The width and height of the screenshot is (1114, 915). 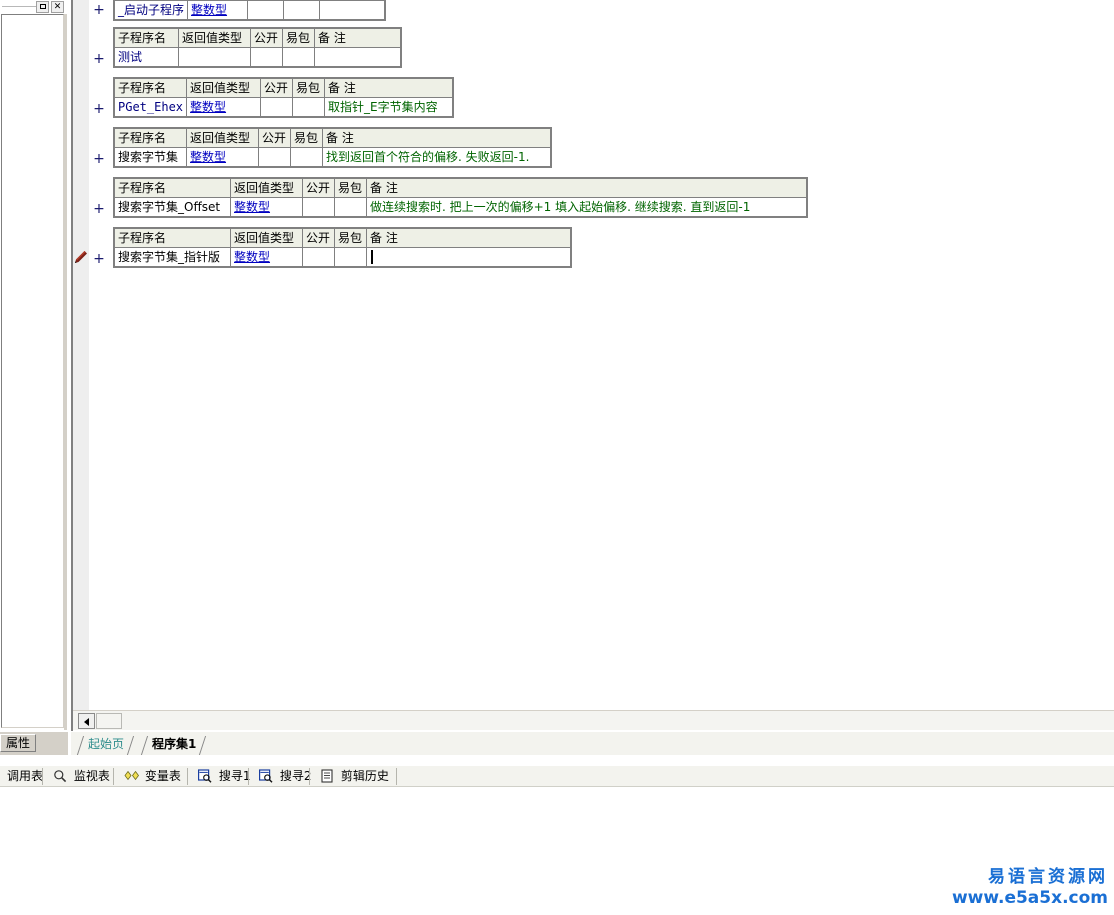 I want to click on fold-toggle-search-bytes-offset: +, so click(x=99, y=209).